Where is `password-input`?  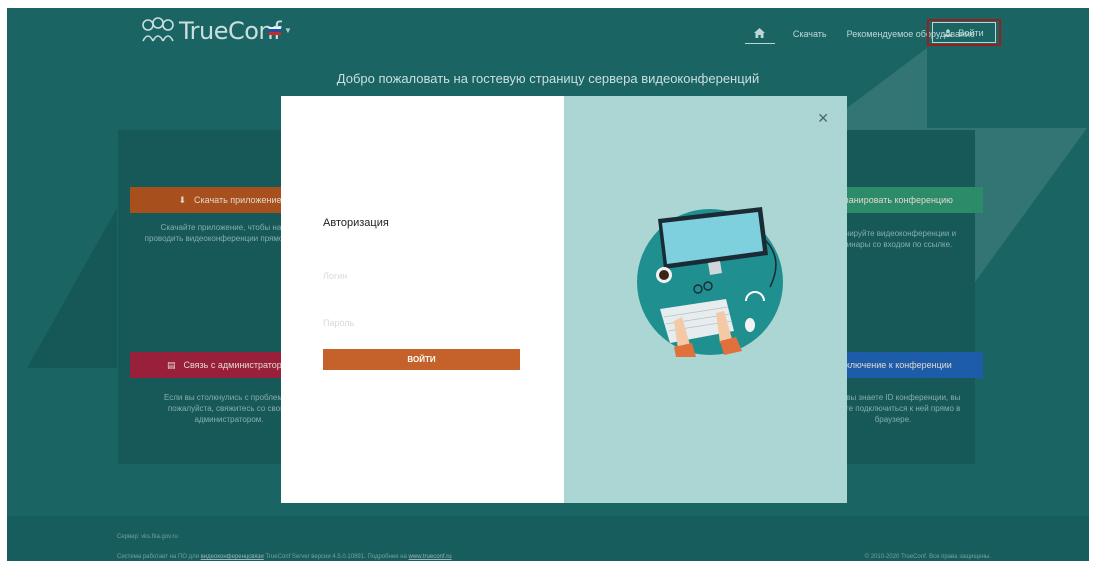 password-input is located at coordinates (421, 323).